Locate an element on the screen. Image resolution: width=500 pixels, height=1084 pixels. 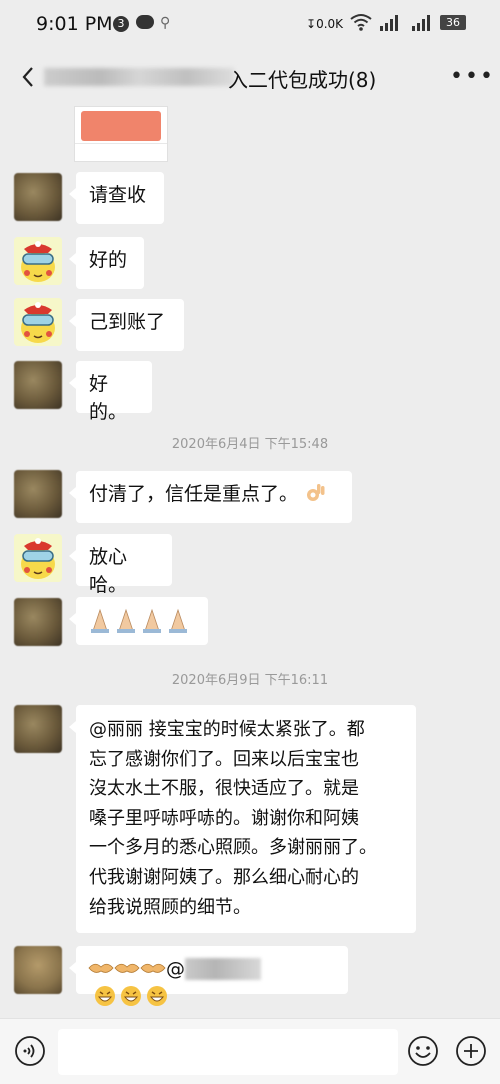
message-text: 放心哈。 is located at coordinates (108, 571).